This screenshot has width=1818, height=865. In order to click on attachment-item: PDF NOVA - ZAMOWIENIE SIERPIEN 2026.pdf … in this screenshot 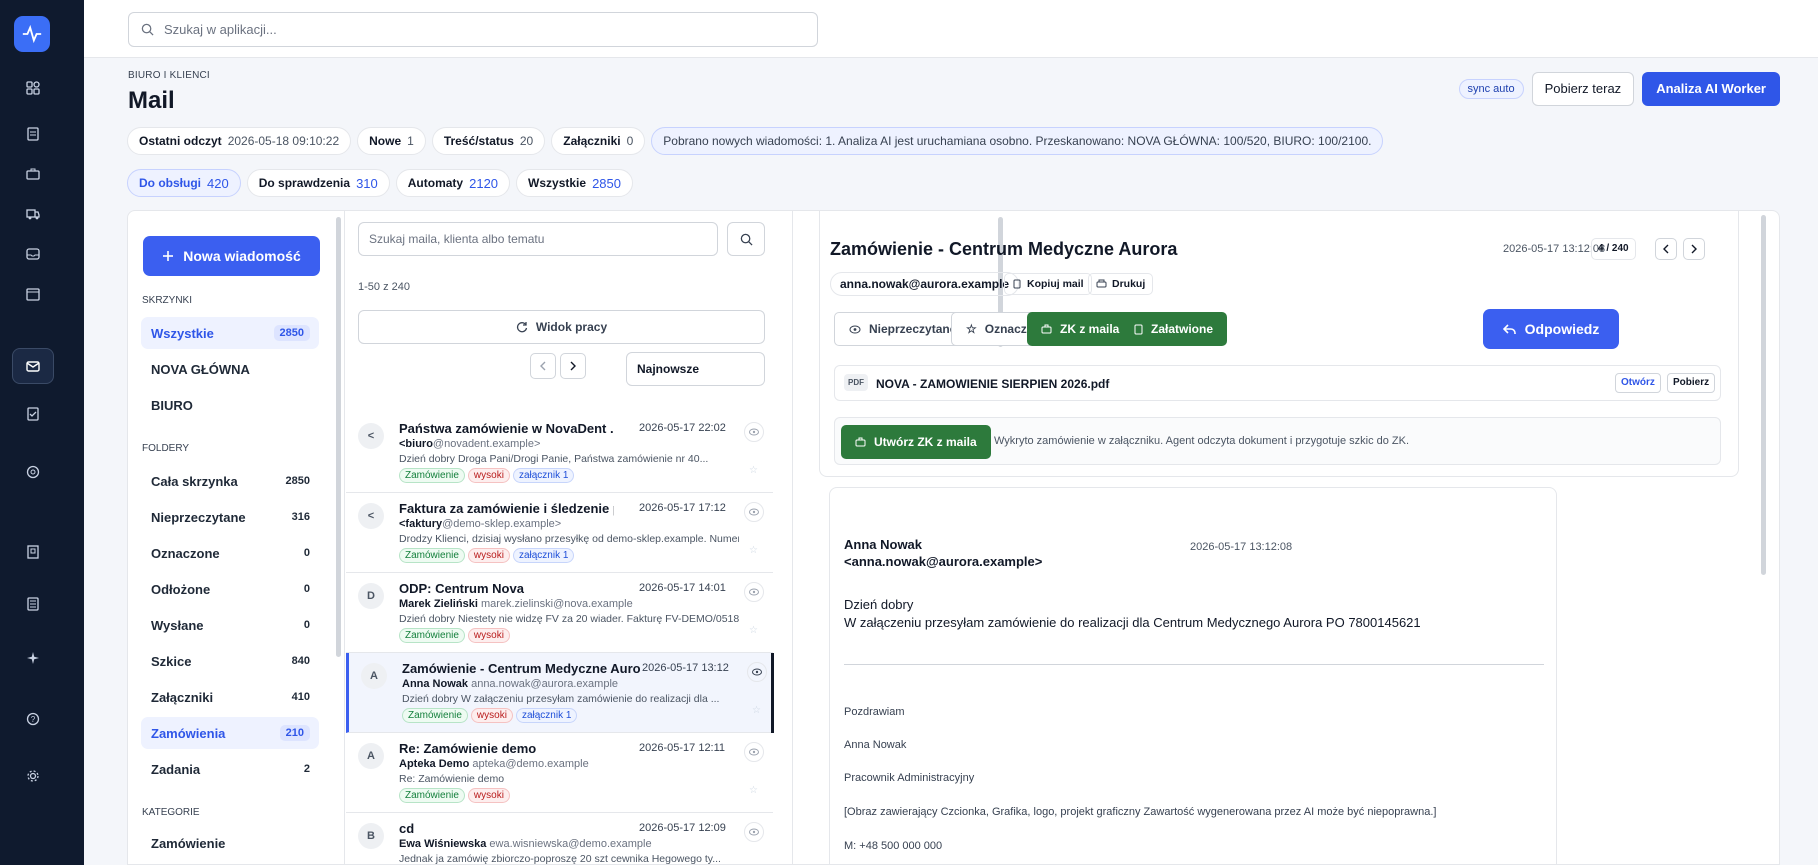, I will do `click(1277, 383)`.